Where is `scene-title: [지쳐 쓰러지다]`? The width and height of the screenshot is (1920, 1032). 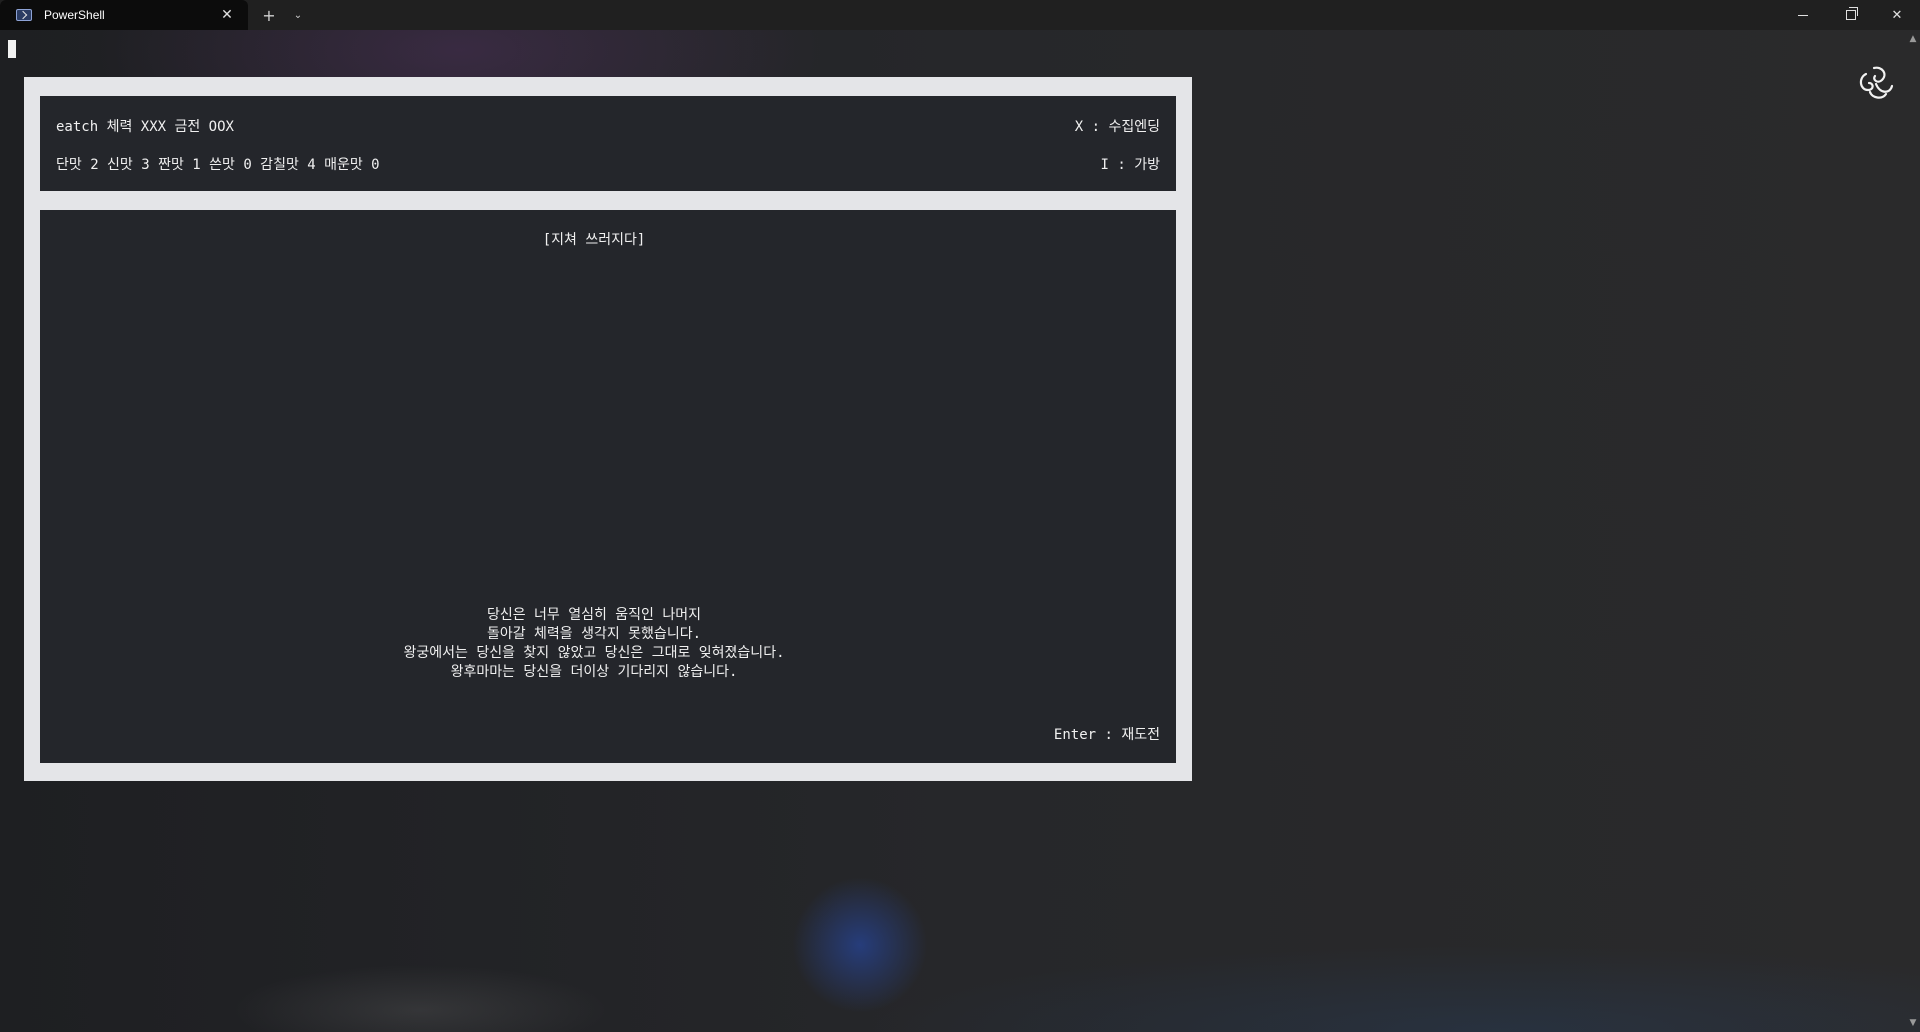 scene-title: [지쳐 쓰러지다] is located at coordinates (594, 240).